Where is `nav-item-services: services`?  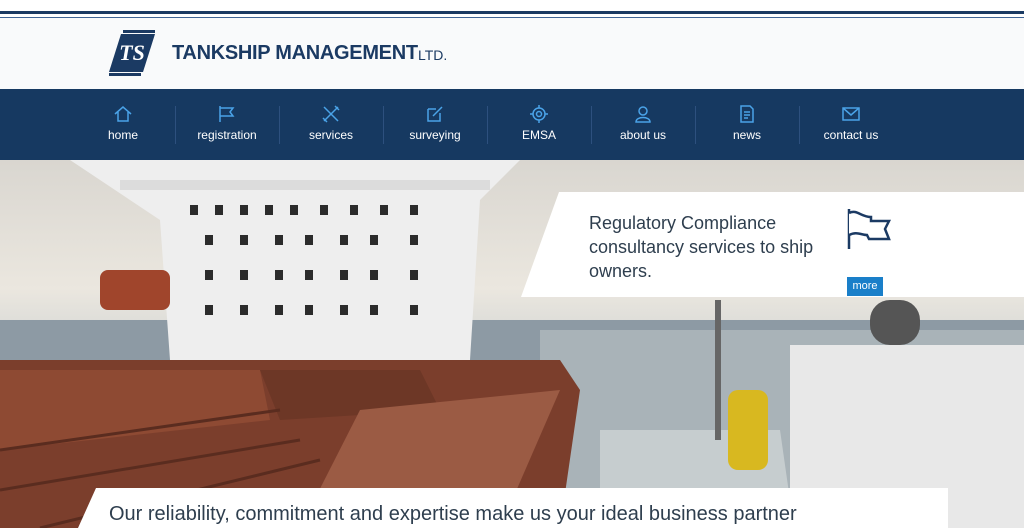 nav-item-services: services is located at coordinates (331, 124).